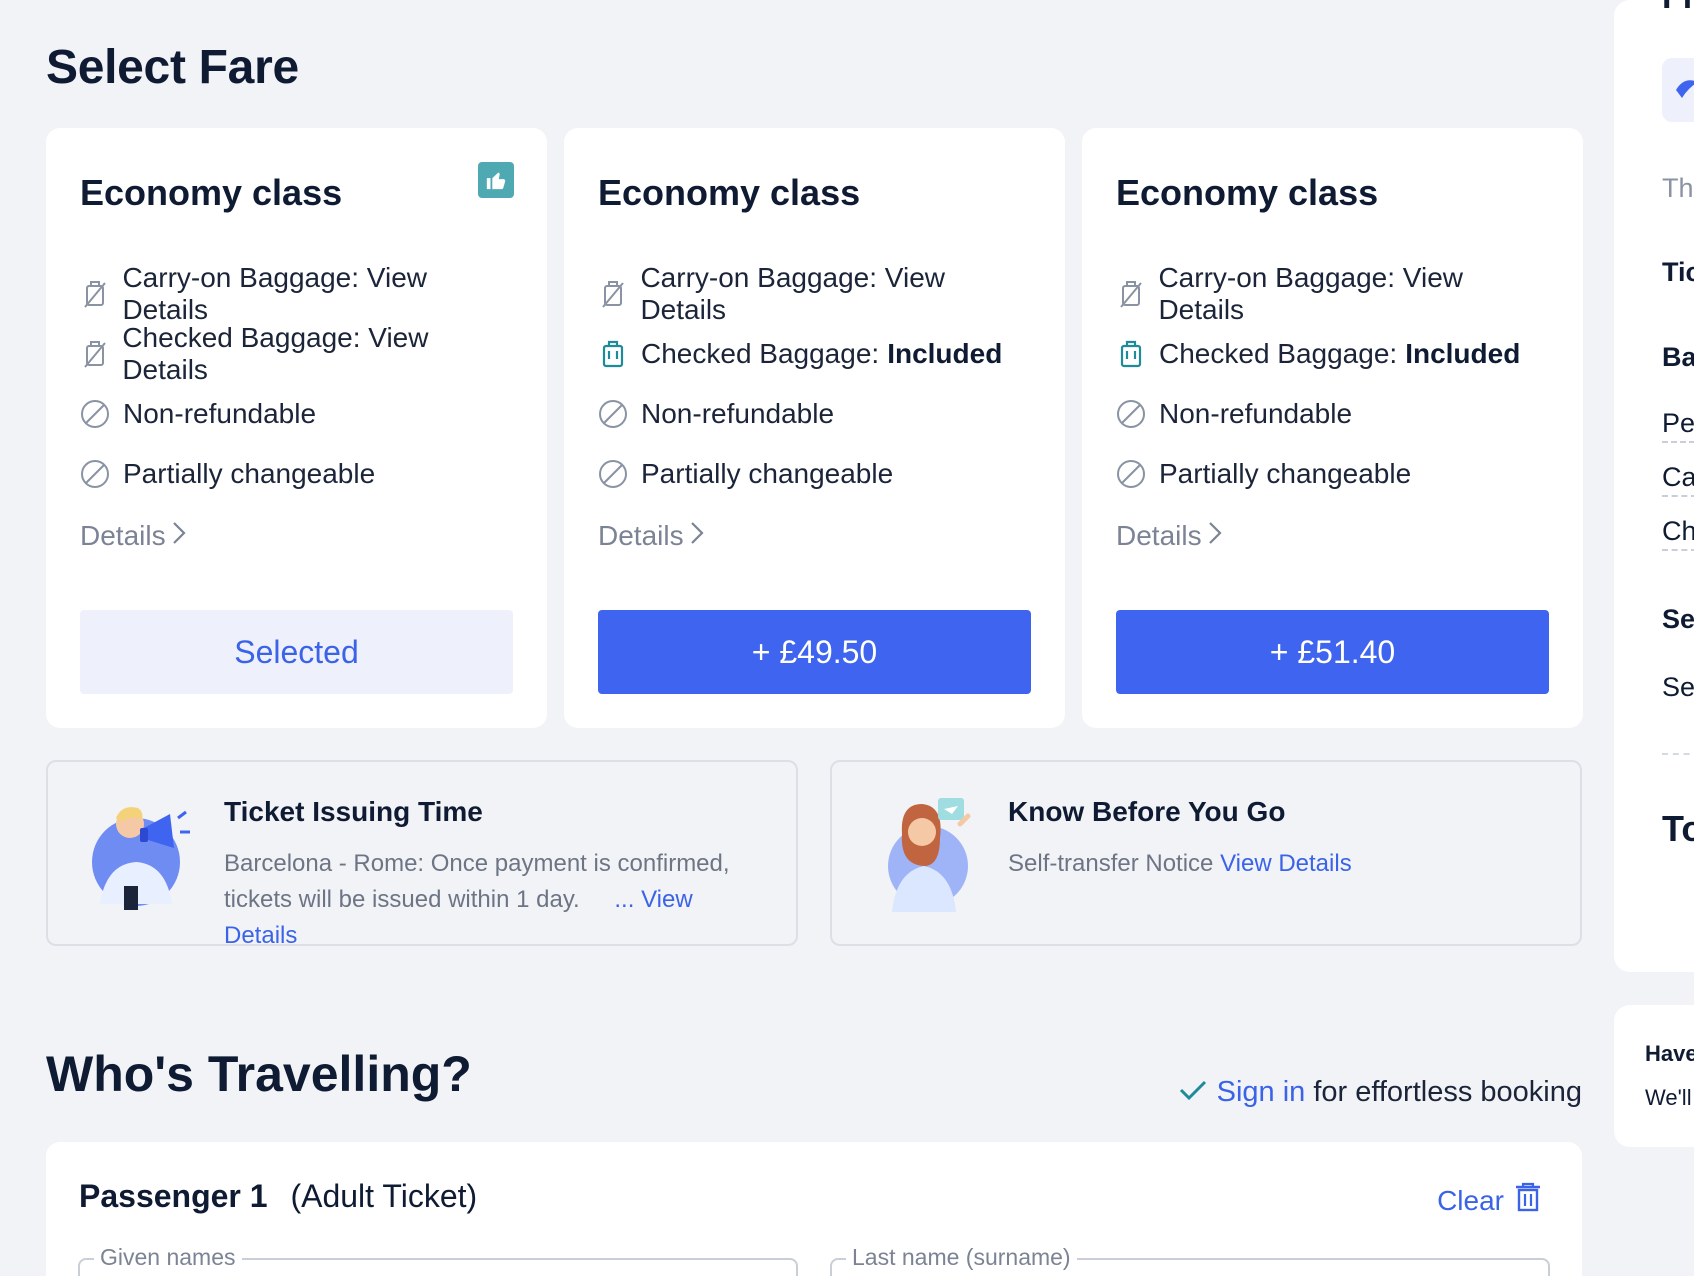 The image size is (1694, 1276). I want to click on megaphone-illustration, so click(139, 854).